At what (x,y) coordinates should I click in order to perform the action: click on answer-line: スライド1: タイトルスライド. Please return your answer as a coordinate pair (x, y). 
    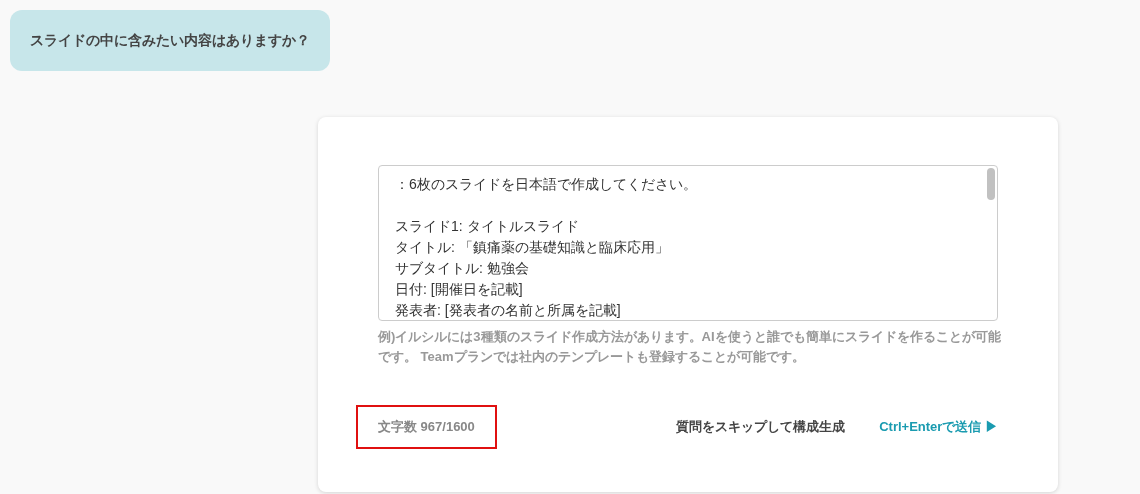
    Looking at the image, I should click on (487, 226).